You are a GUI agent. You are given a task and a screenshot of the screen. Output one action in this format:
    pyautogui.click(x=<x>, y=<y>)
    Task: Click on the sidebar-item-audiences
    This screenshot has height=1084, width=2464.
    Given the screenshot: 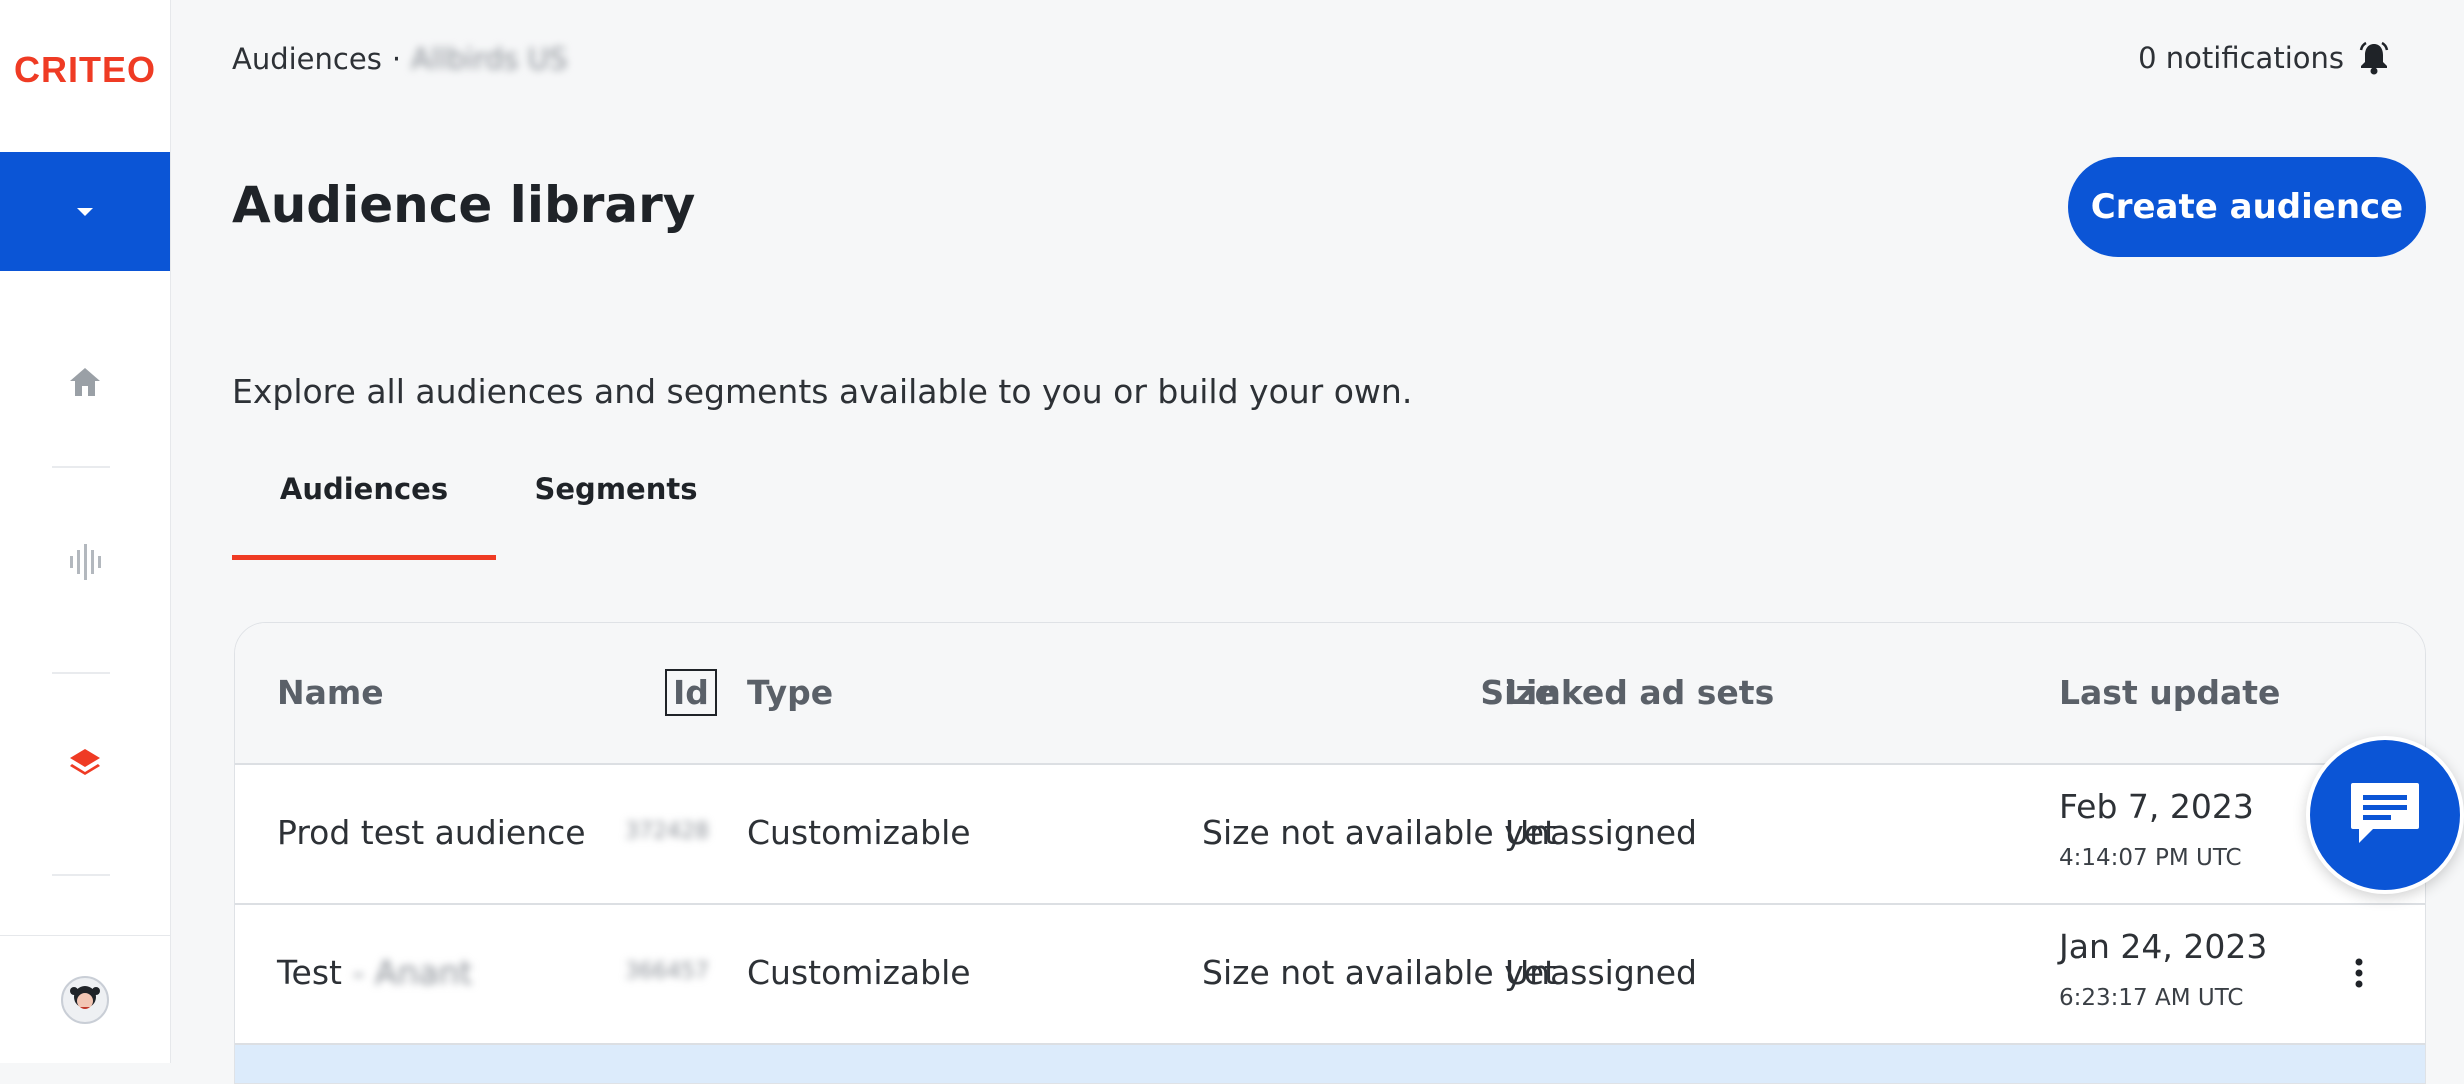 What is the action you would take?
    pyautogui.click(x=85, y=764)
    